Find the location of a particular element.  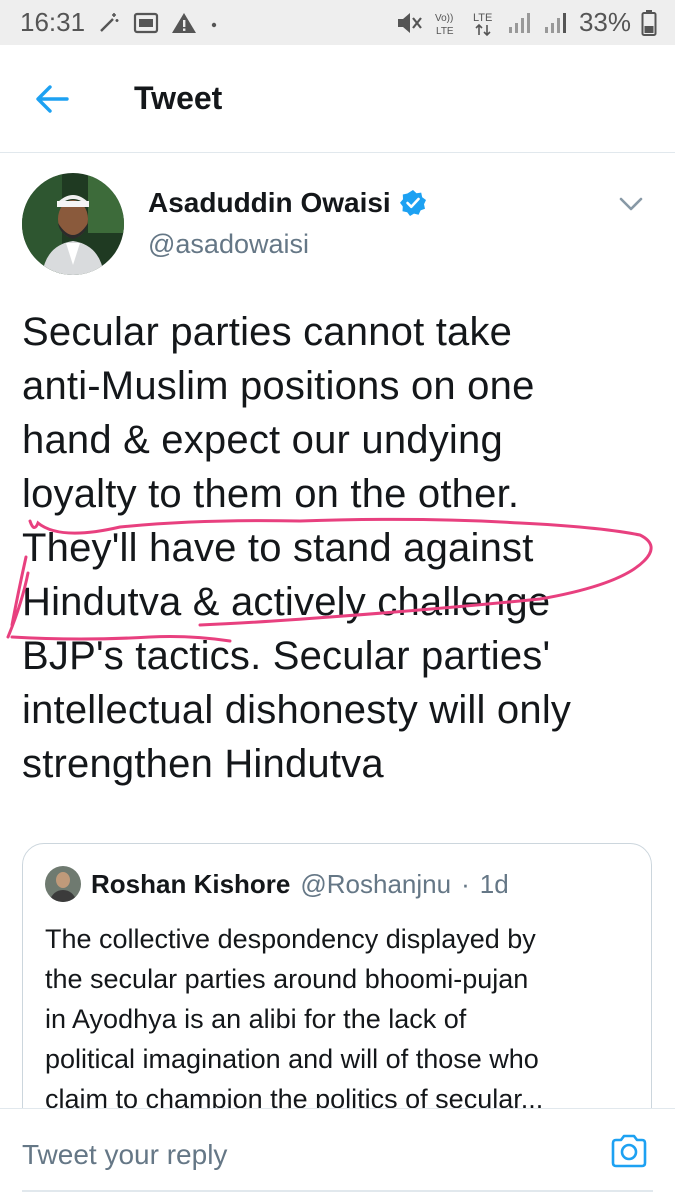

signal-icon is located at coordinates (520, 23).